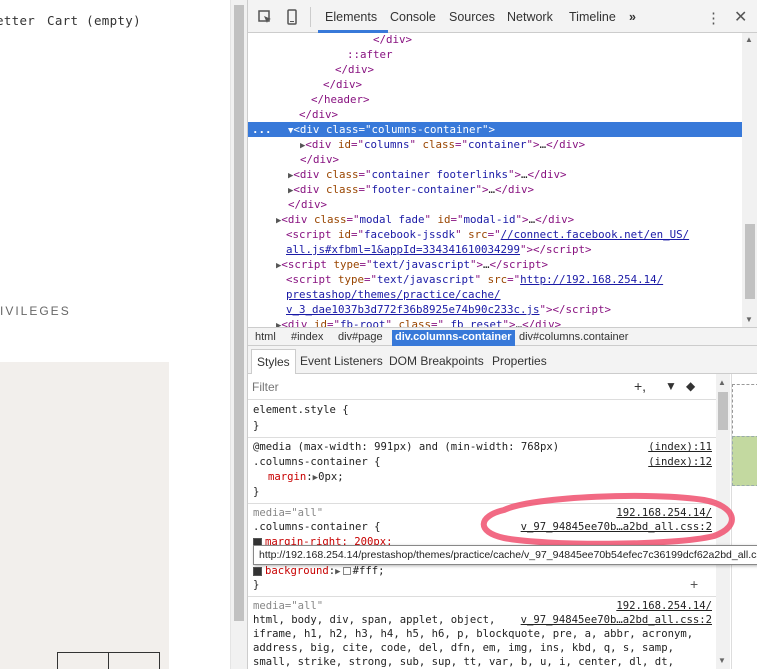 Image resolution: width=757 pixels, height=669 pixels. What do you see at coordinates (301, 410) in the screenshot?
I see `element-style-selector: element.style {` at bounding box center [301, 410].